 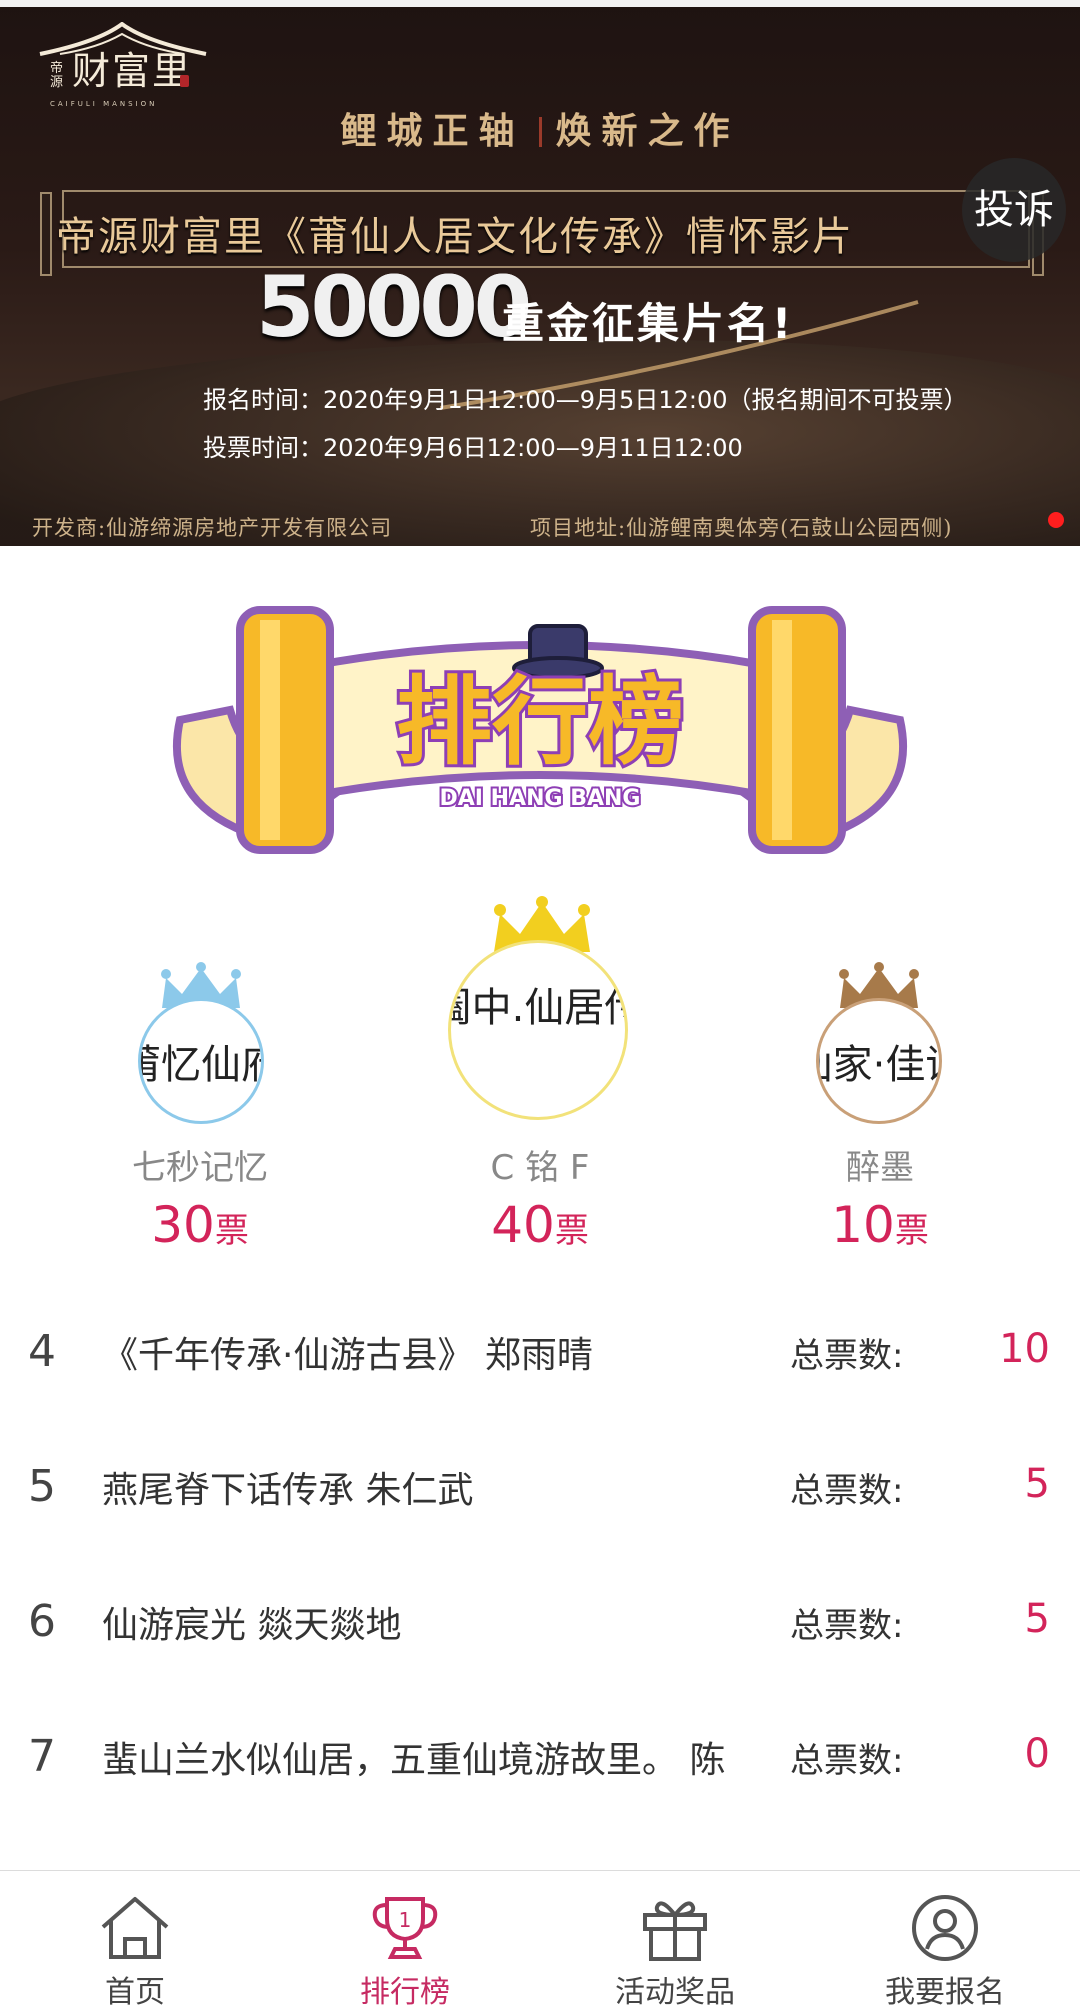 What do you see at coordinates (184, 81) in the screenshot?
I see `logo-seal` at bounding box center [184, 81].